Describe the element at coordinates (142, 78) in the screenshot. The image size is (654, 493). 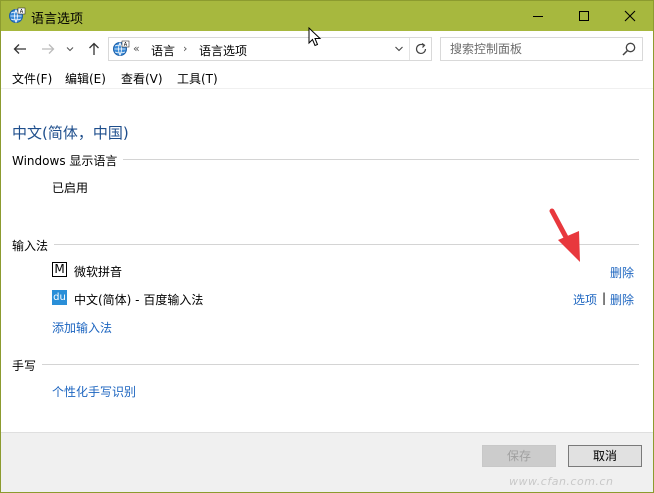
I see `menu-view: 查看(V)` at that location.